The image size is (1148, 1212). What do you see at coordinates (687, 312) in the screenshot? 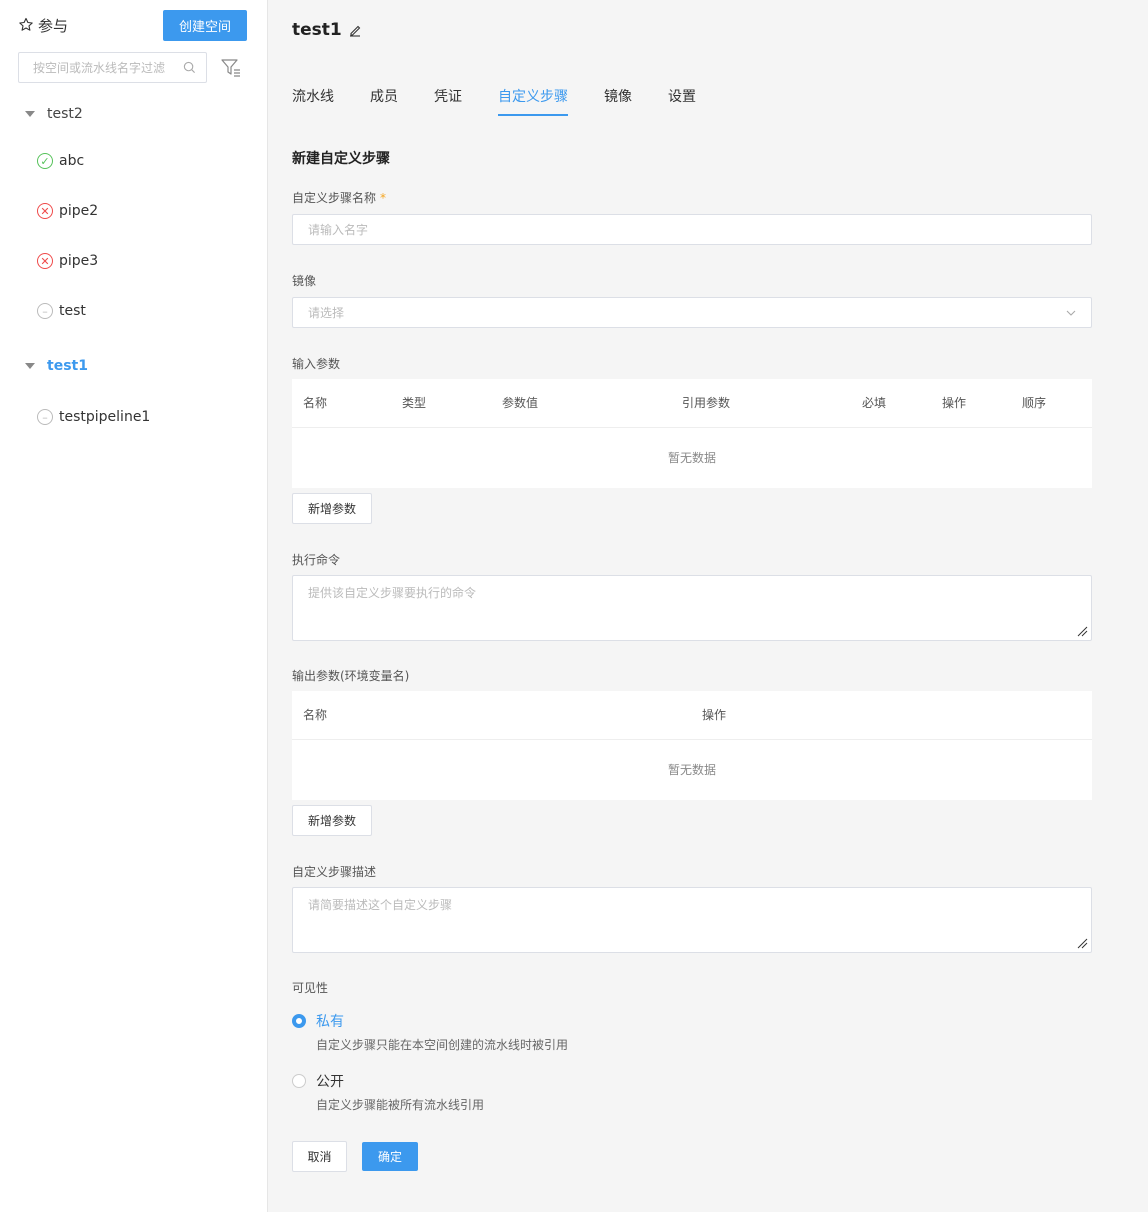
I see `image-select-input` at bounding box center [687, 312].